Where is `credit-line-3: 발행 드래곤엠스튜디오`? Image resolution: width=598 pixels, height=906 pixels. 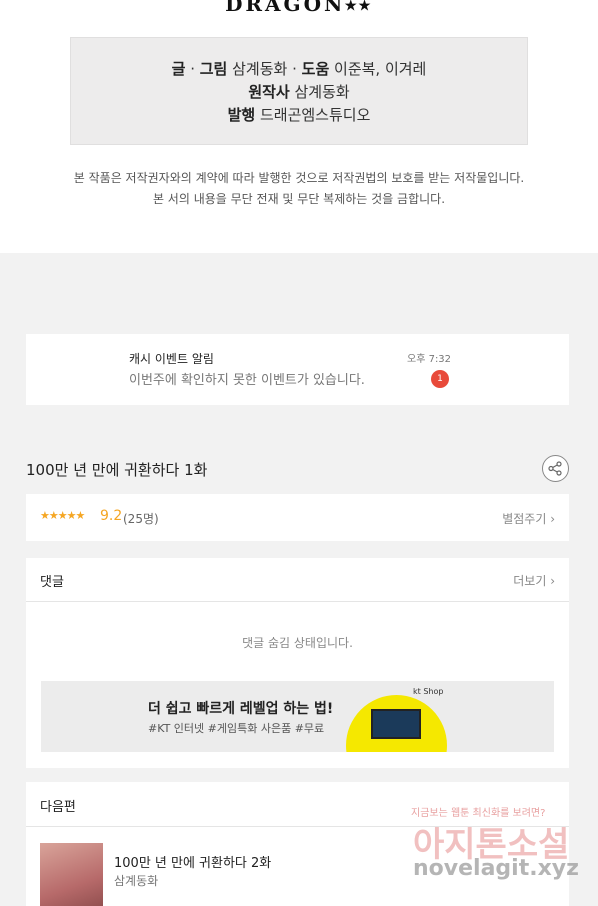
credit-line-3: 발행 드래곤엠스튜디오 is located at coordinates (299, 115).